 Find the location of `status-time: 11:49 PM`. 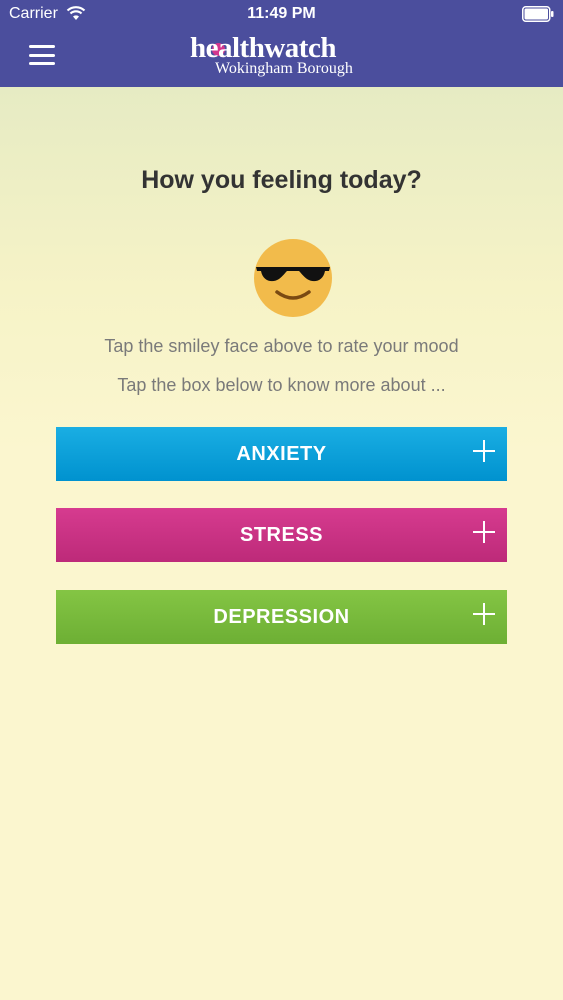

status-time: 11:49 PM is located at coordinates (281, 13).